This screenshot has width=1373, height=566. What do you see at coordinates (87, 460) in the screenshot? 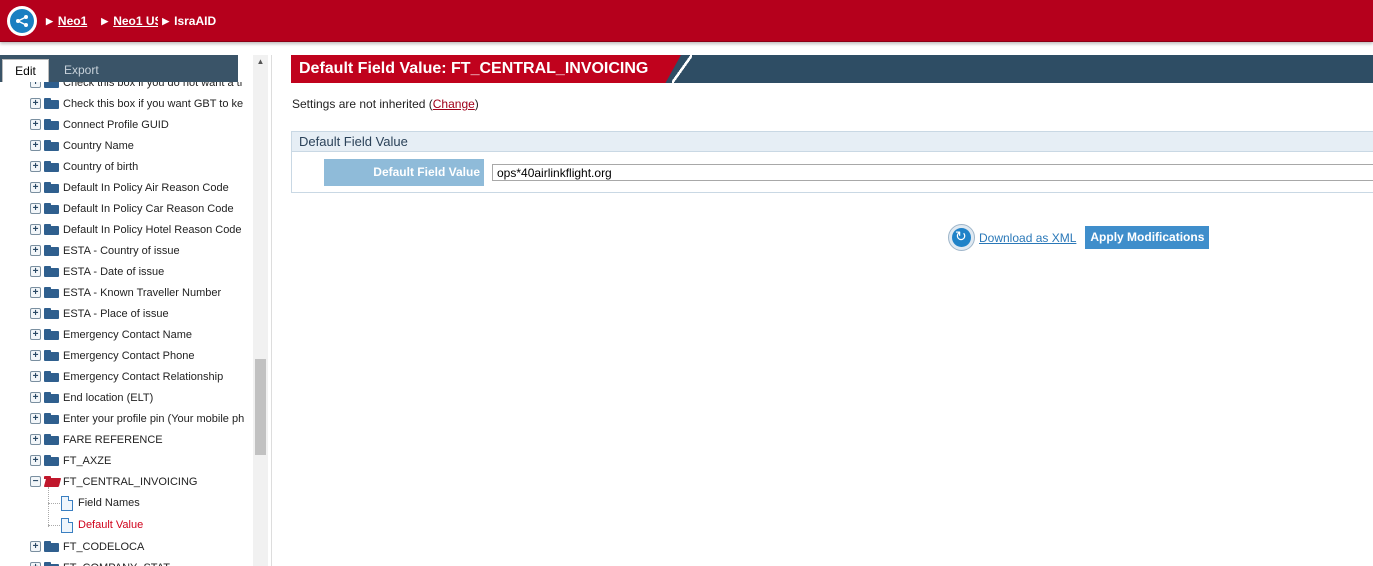
I see `tree-item-label: FT_AXZE` at bounding box center [87, 460].